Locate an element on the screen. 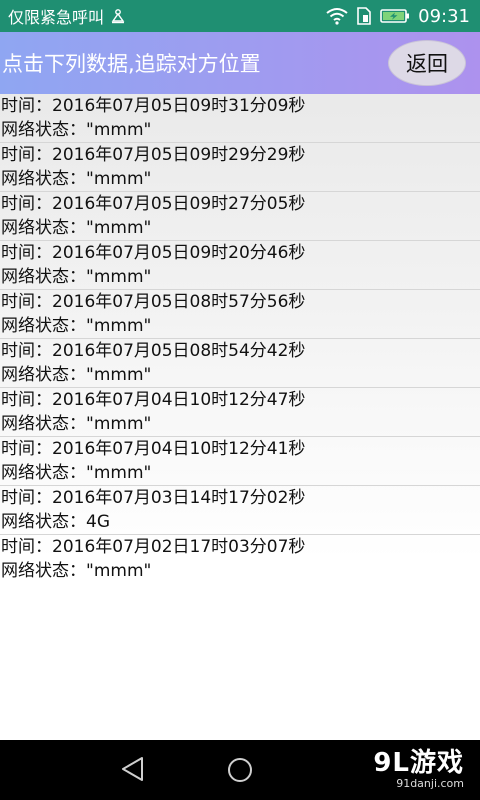  list-item: 时间：2016年07月03日14时17分02秒 网络状态：4G is located at coordinates (240, 510).